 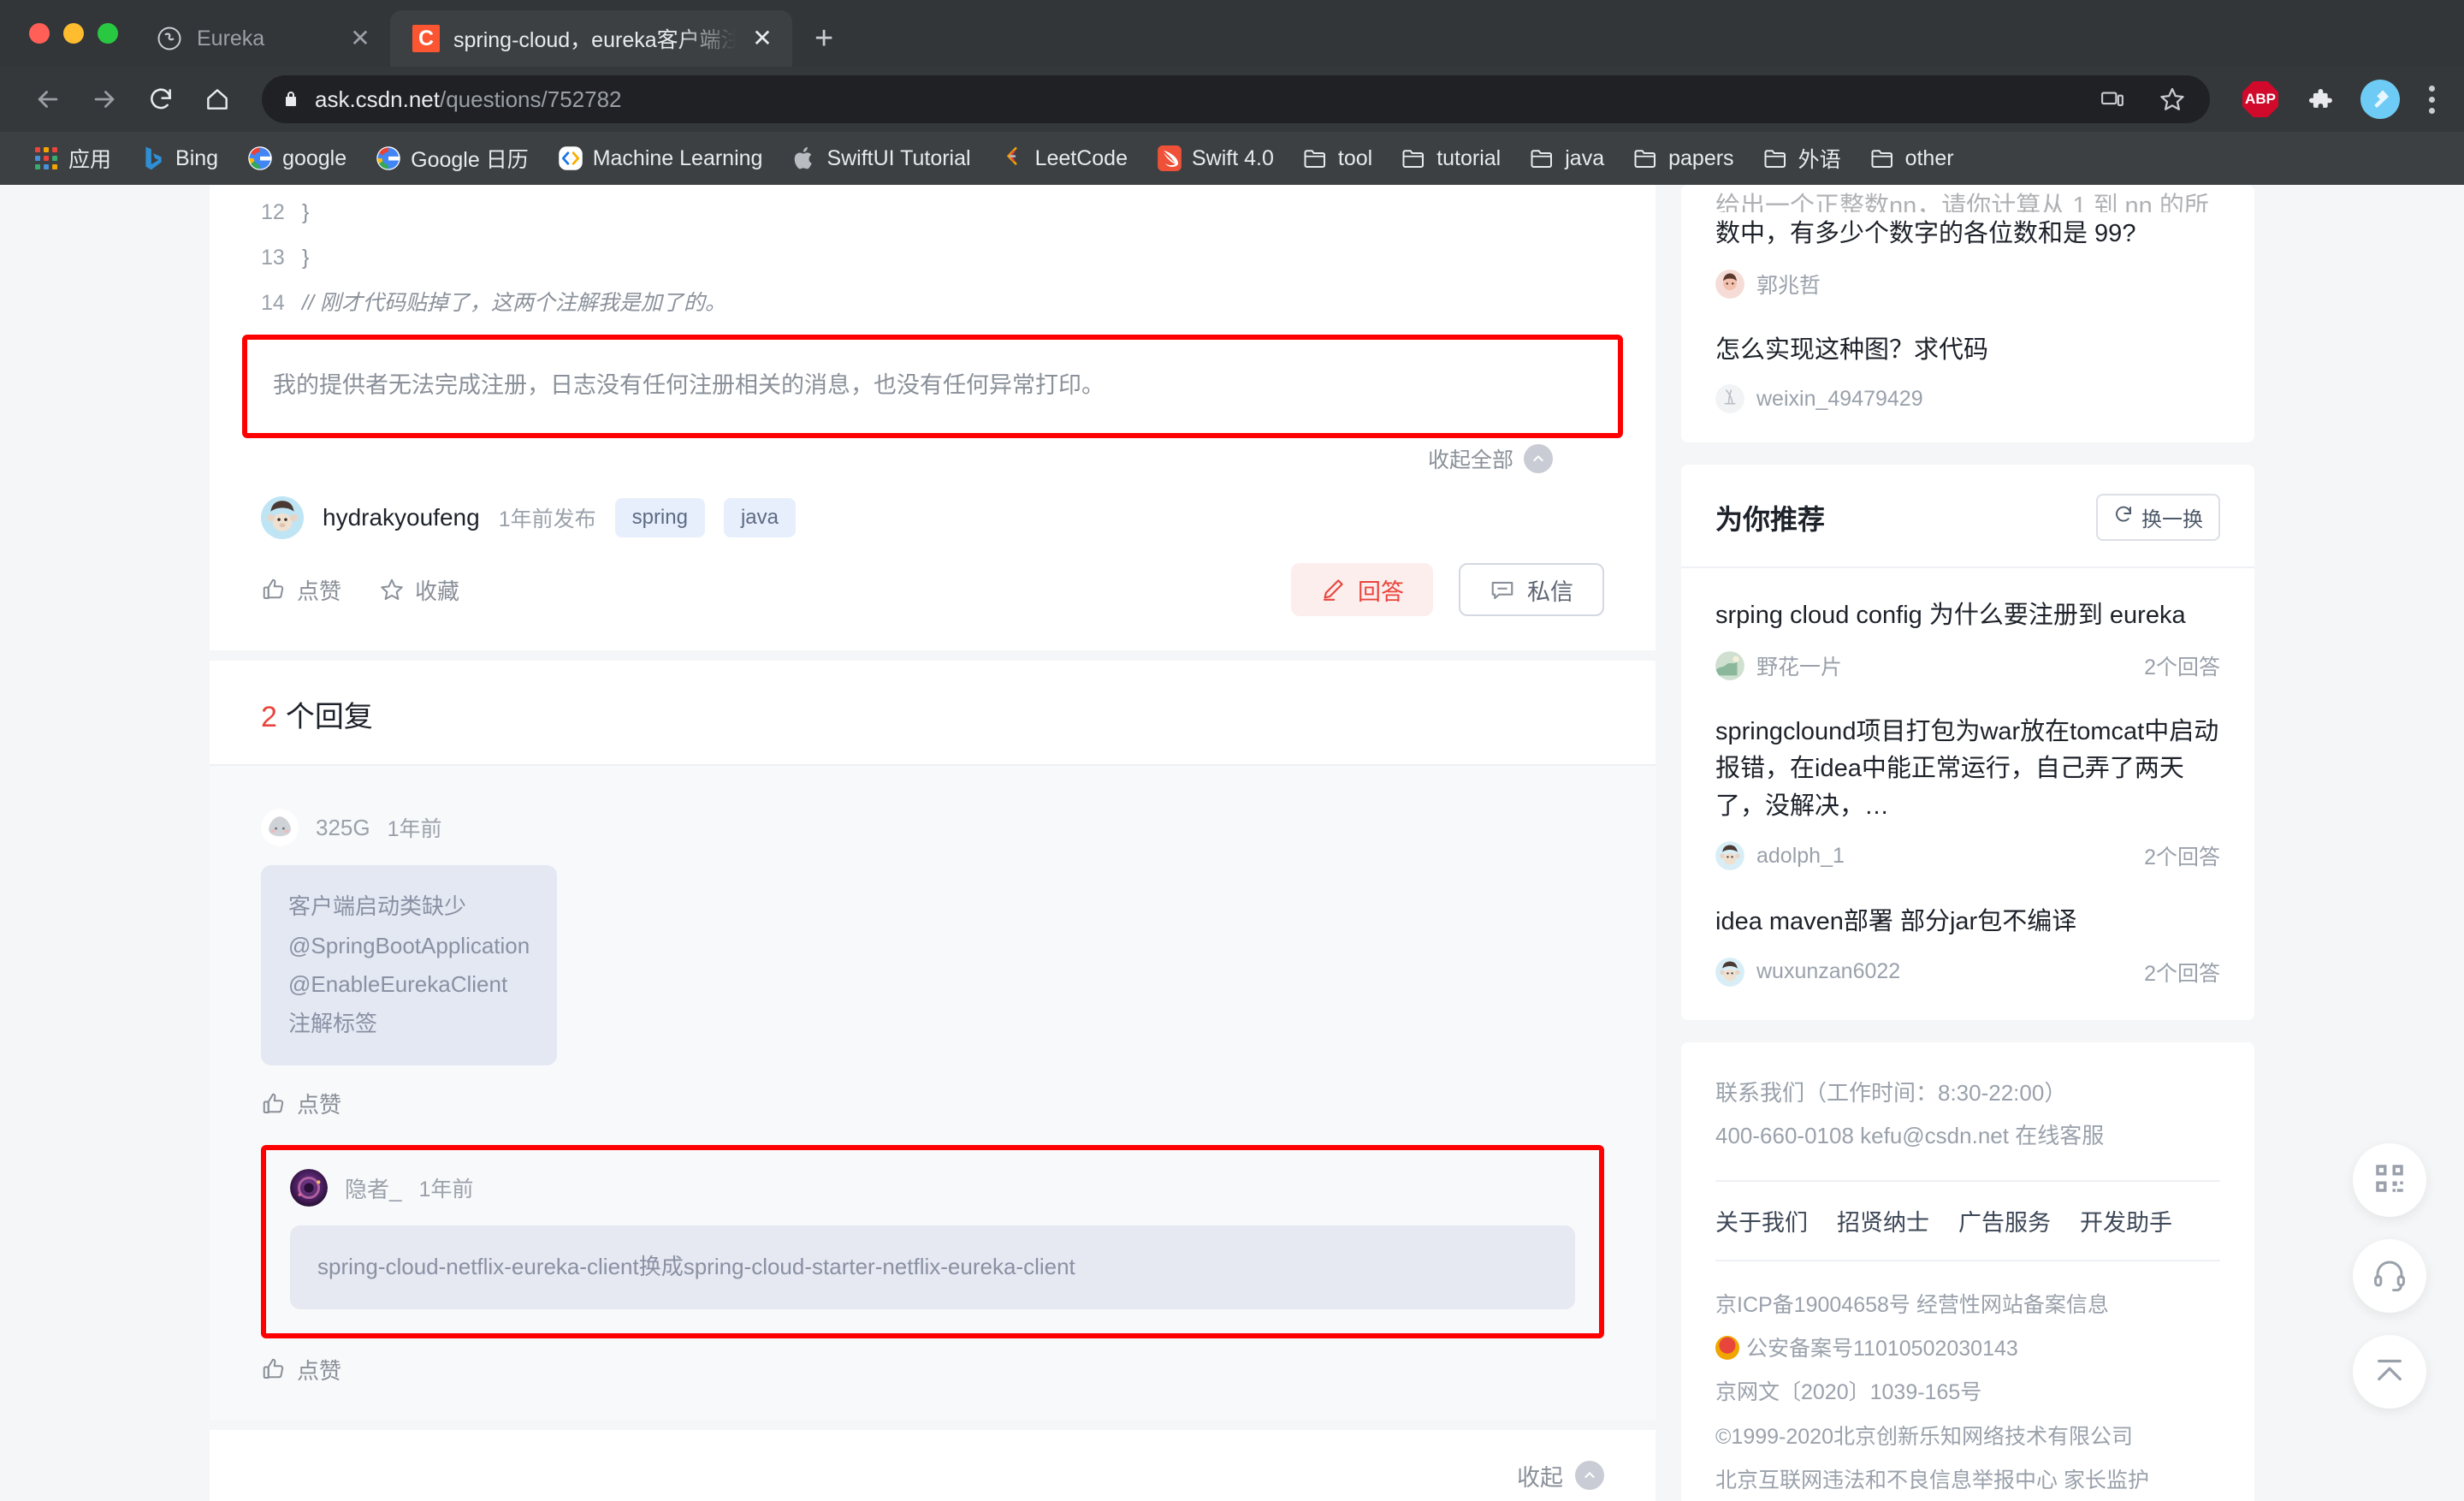 I want to click on refresh-recommend-button: 换一换, so click(x=2158, y=517).